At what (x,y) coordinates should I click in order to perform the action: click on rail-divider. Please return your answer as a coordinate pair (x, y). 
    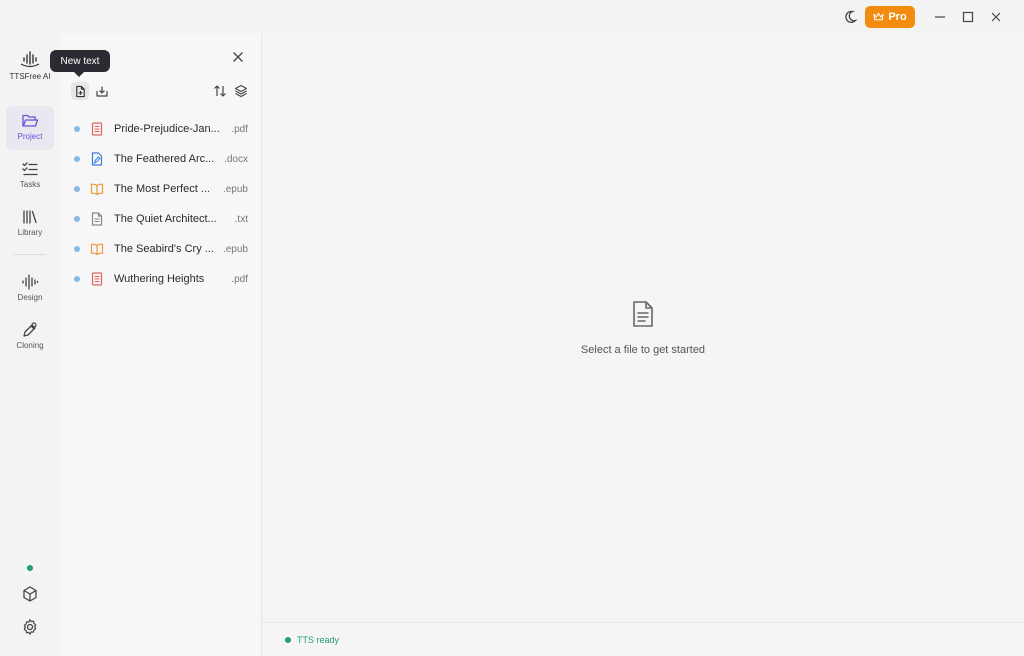
    Looking at the image, I should click on (30, 254).